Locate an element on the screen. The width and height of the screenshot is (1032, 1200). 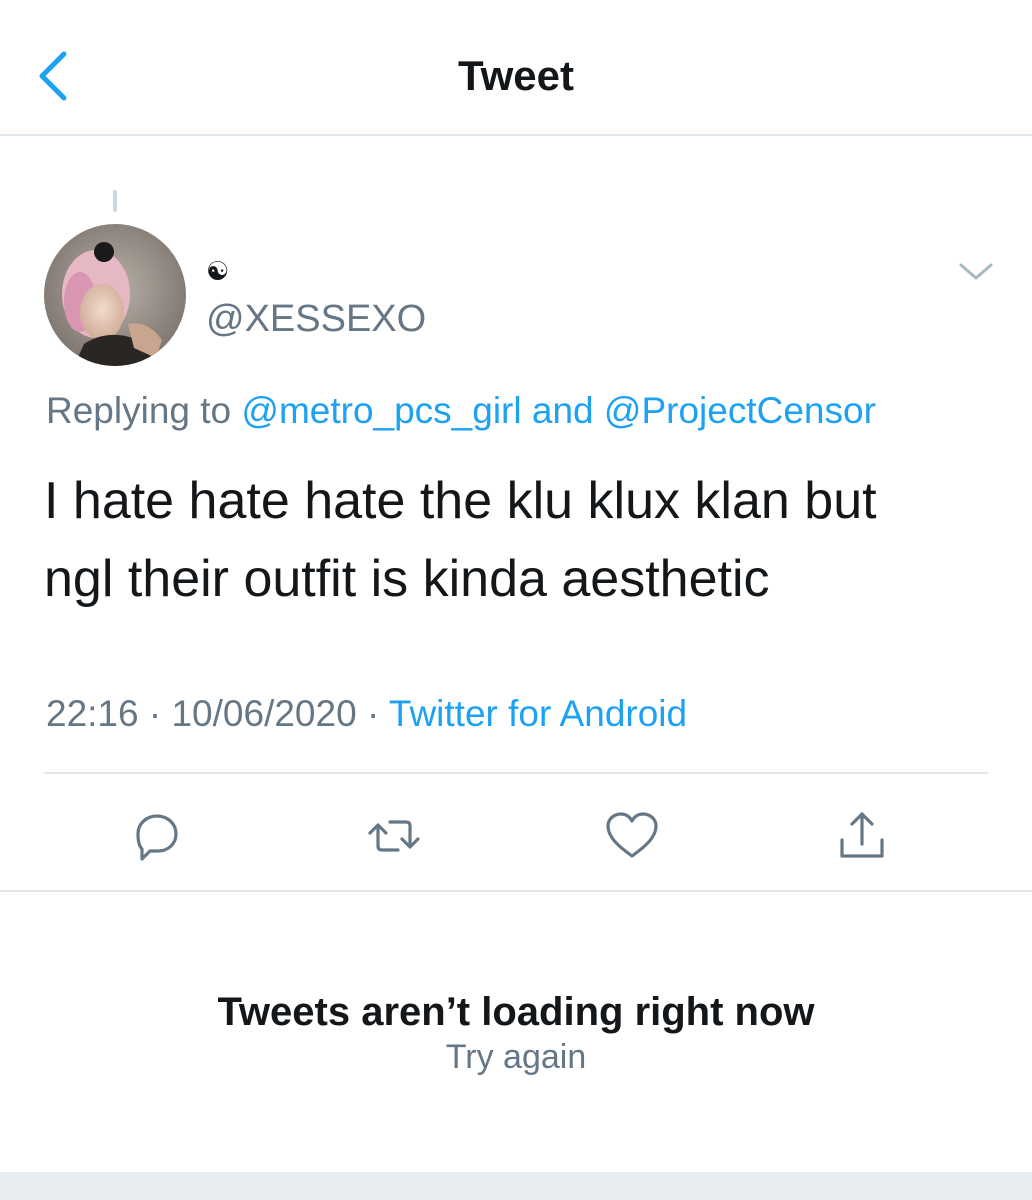
bottom-band is located at coordinates (516, 1186).